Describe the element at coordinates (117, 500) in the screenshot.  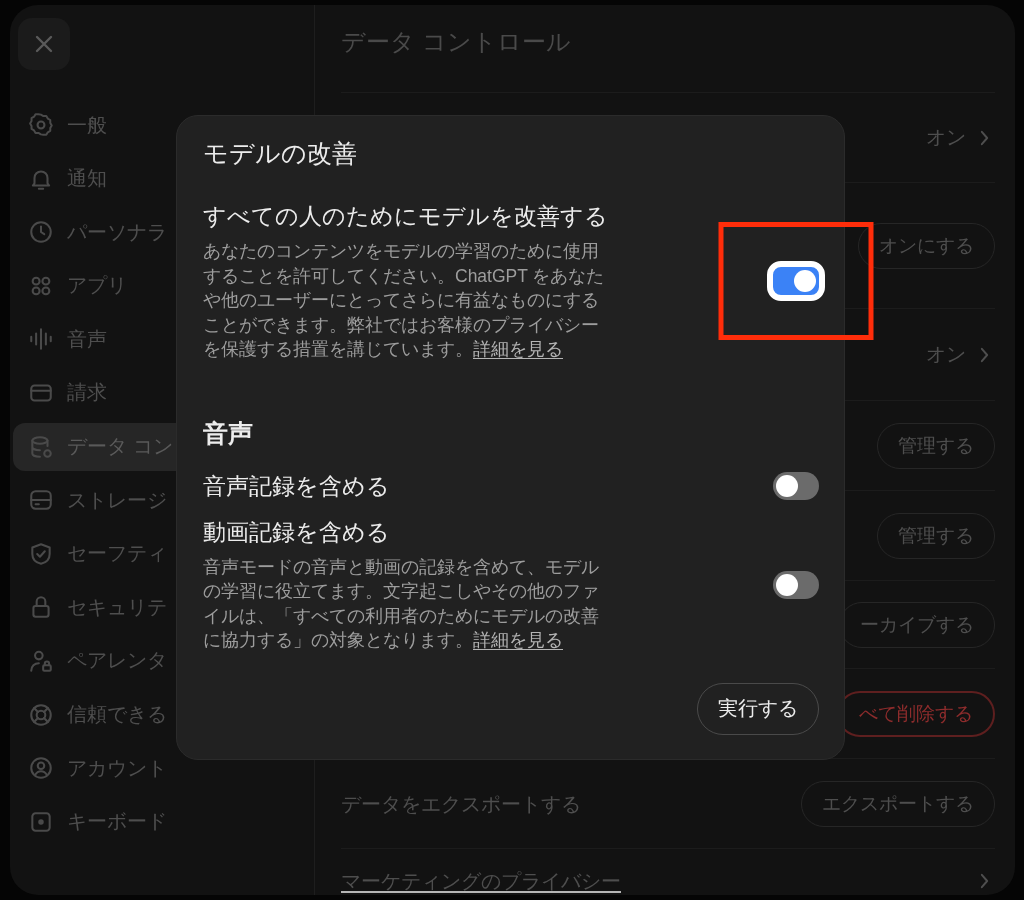
I see `sidebar-item-label: ストレージ` at that location.